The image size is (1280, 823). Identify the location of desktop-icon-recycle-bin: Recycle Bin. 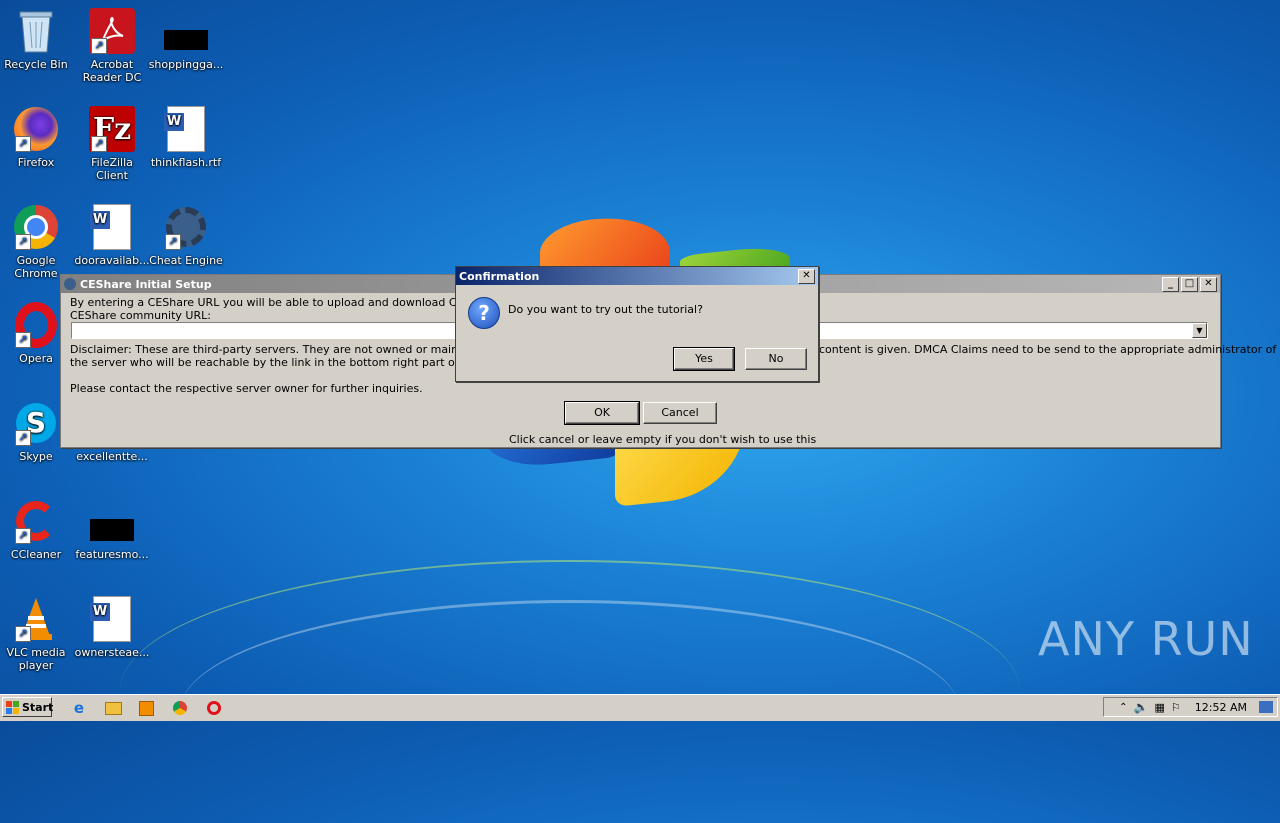
(37, 39).